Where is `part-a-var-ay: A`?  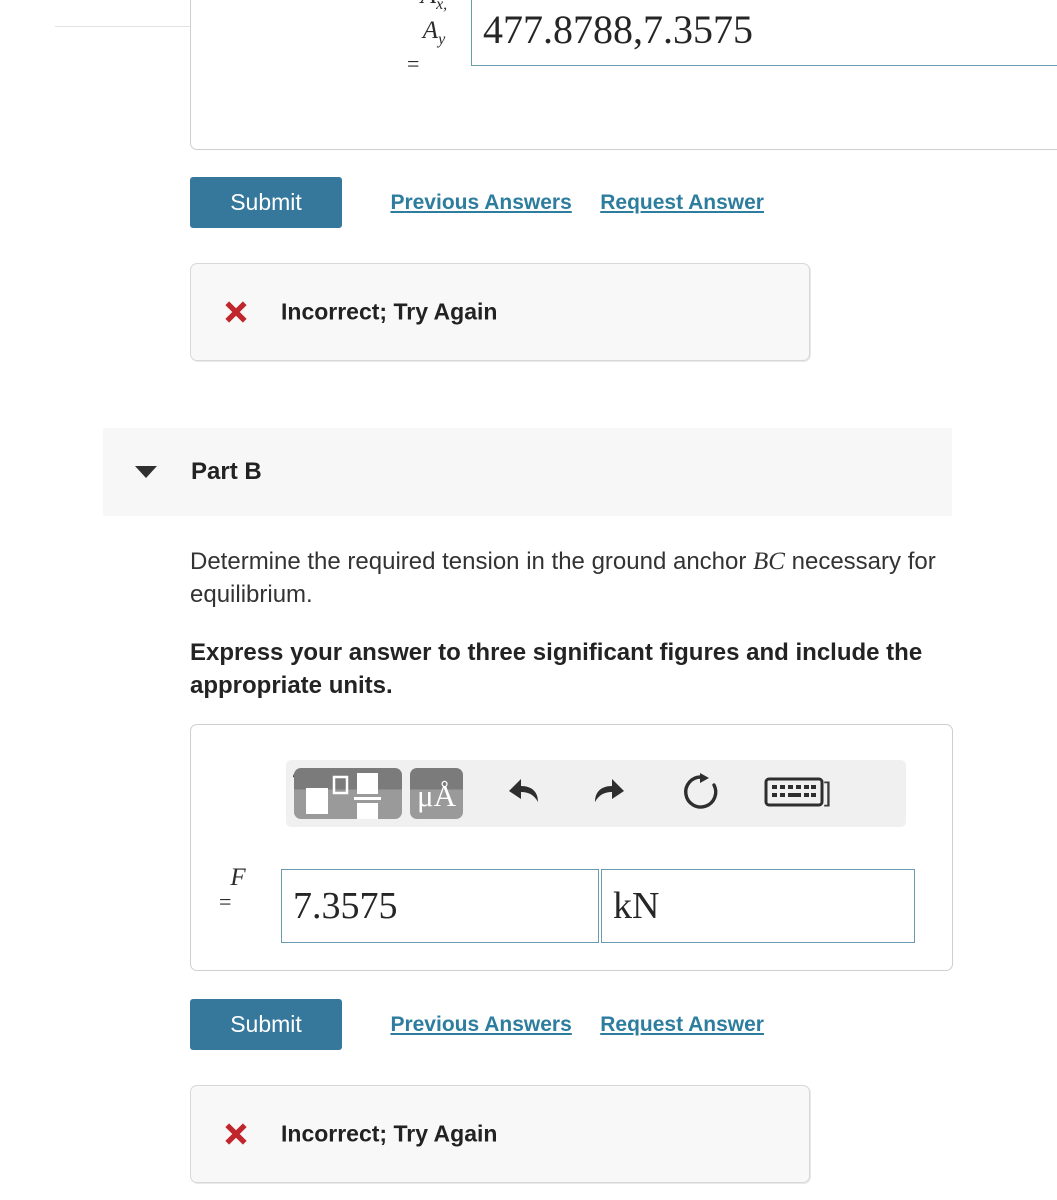 part-a-var-ay: A is located at coordinates (430, 30).